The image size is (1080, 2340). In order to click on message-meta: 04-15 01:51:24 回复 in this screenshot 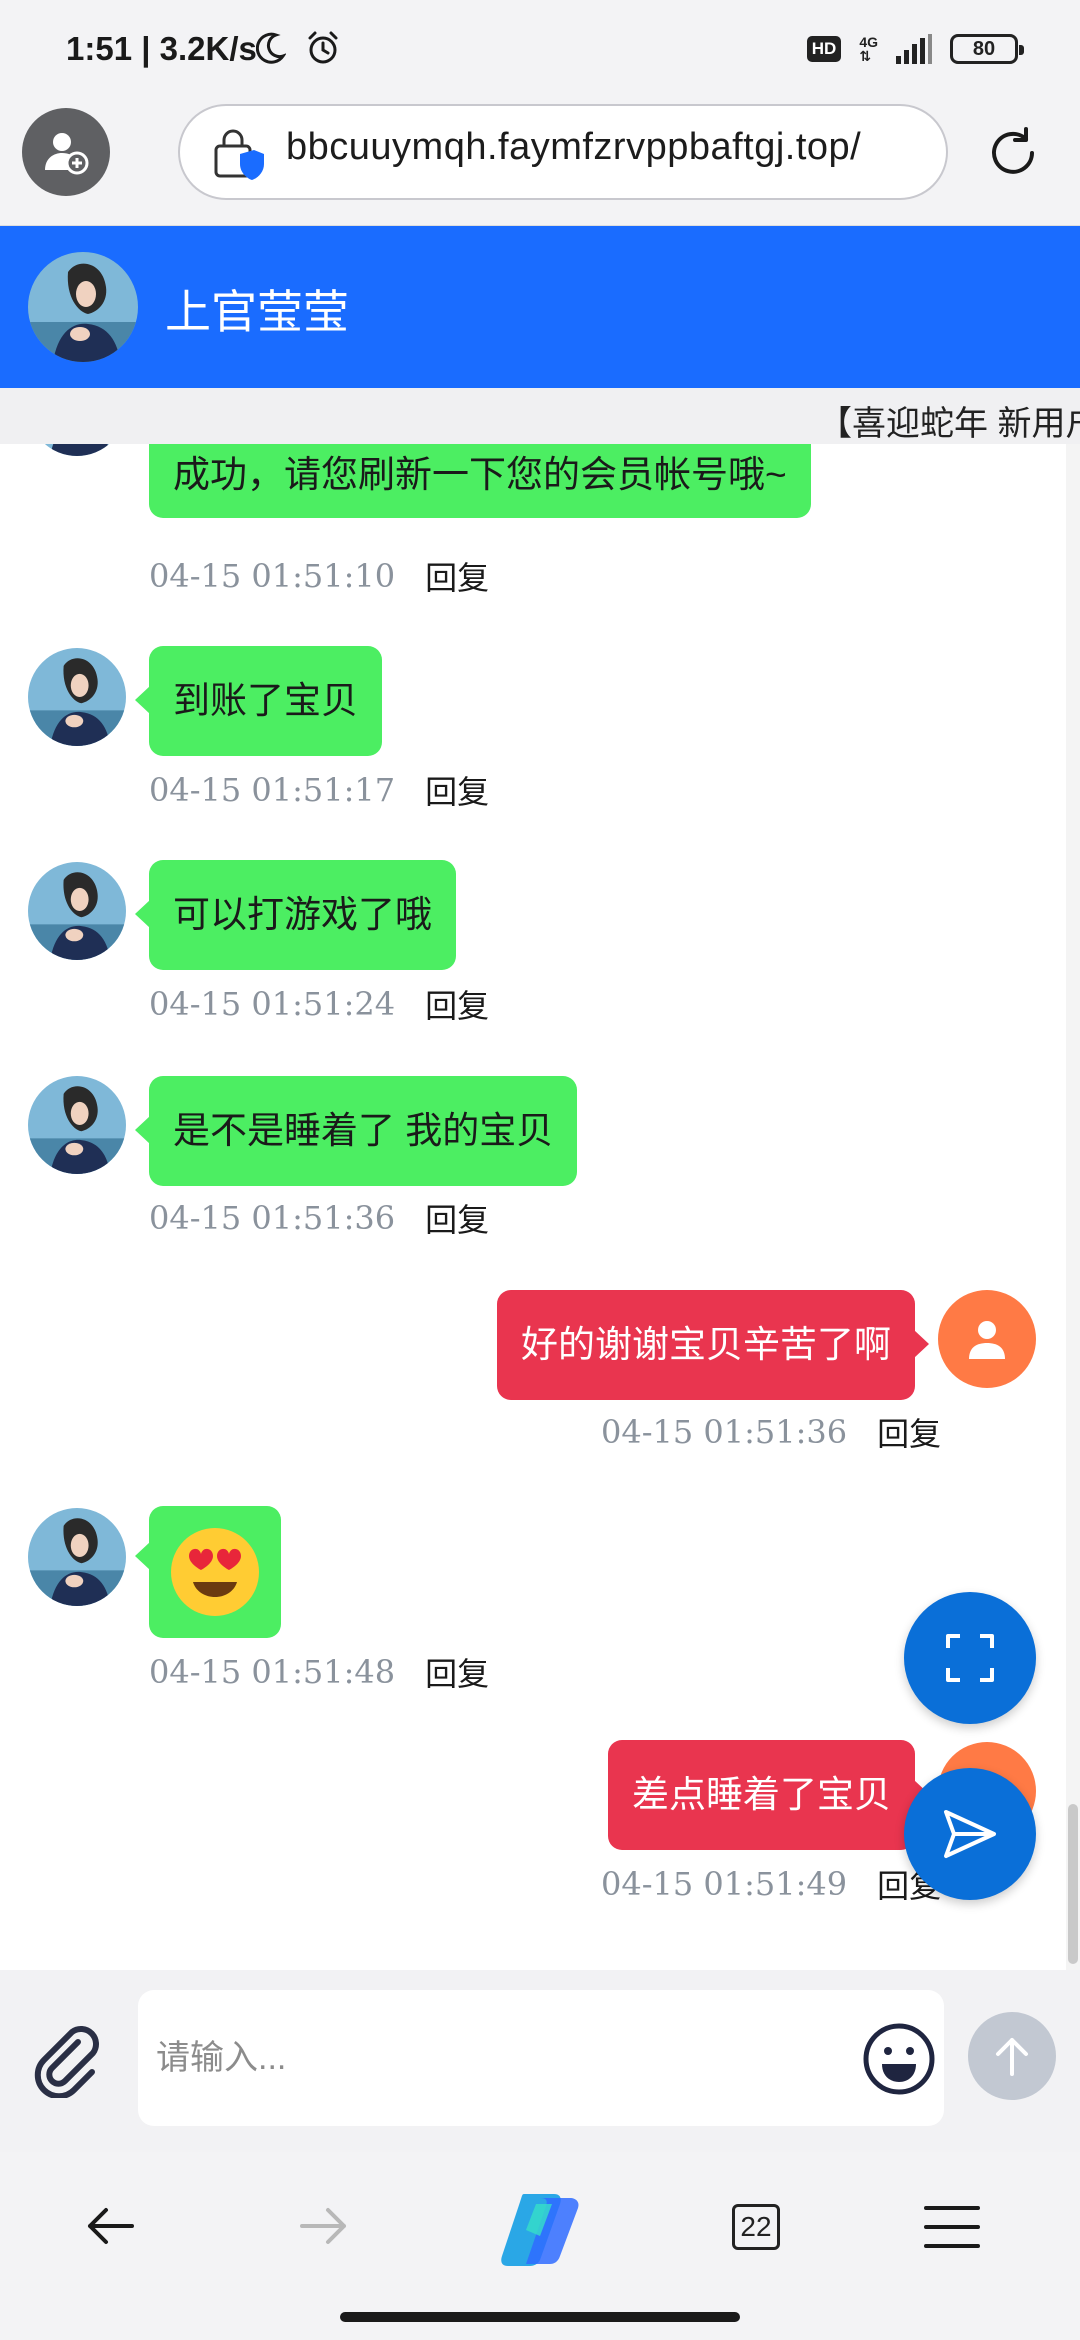, I will do `click(319, 1004)`.